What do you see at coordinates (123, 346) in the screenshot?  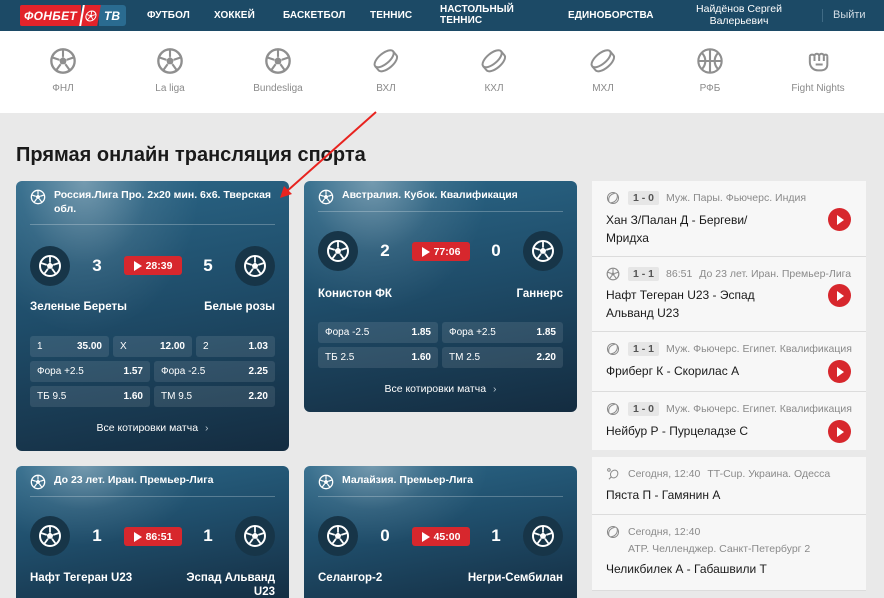 I see `odd-label: X` at bounding box center [123, 346].